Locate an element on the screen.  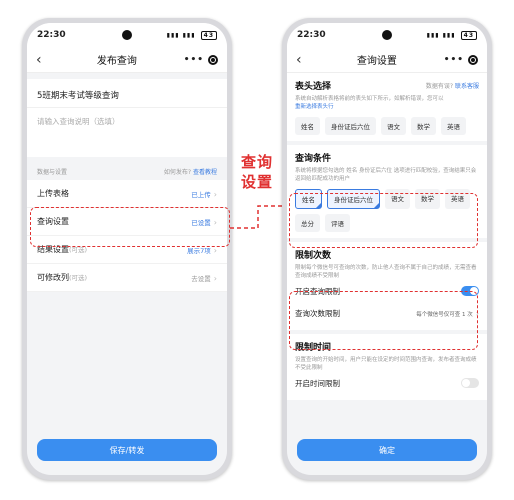
row-value: 已上传 is located at coordinates (201, 194).